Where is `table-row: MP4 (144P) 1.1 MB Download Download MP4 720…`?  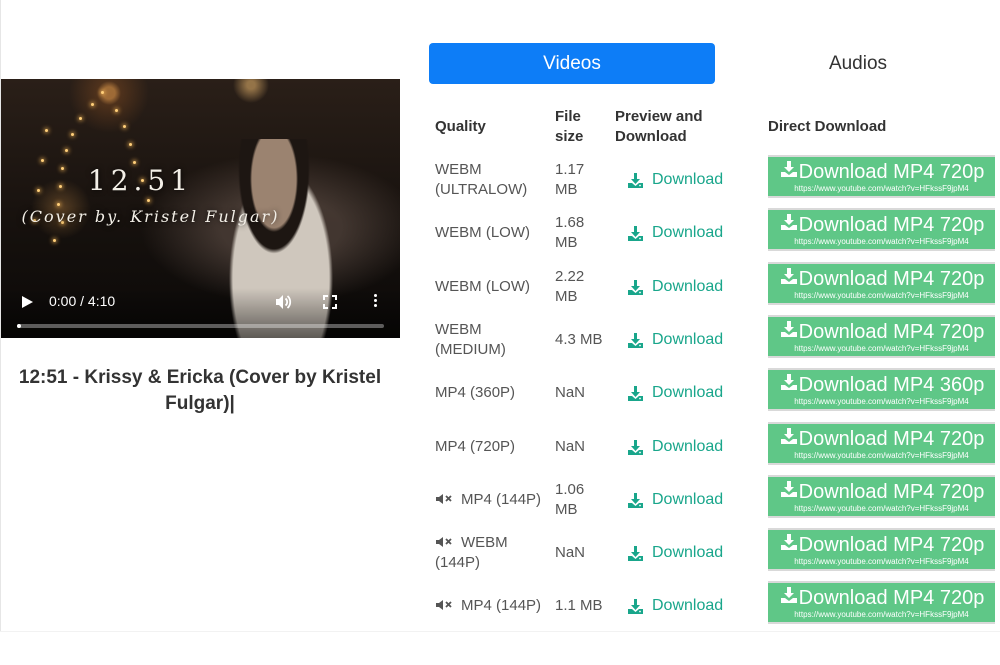 table-row: MP4 (144P) 1.1 MB Download Download MP4 720… is located at coordinates (714, 607).